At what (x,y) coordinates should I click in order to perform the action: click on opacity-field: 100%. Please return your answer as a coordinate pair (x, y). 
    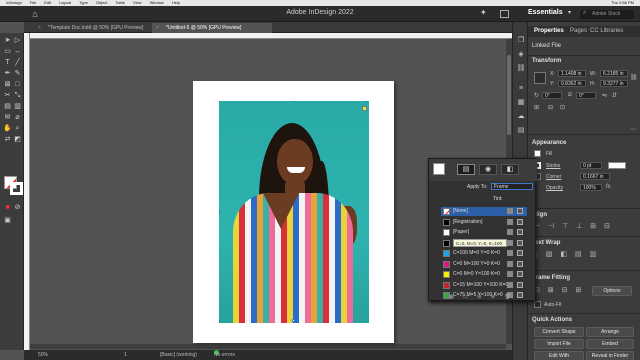
    Looking at the image, I should click on (591, 187).